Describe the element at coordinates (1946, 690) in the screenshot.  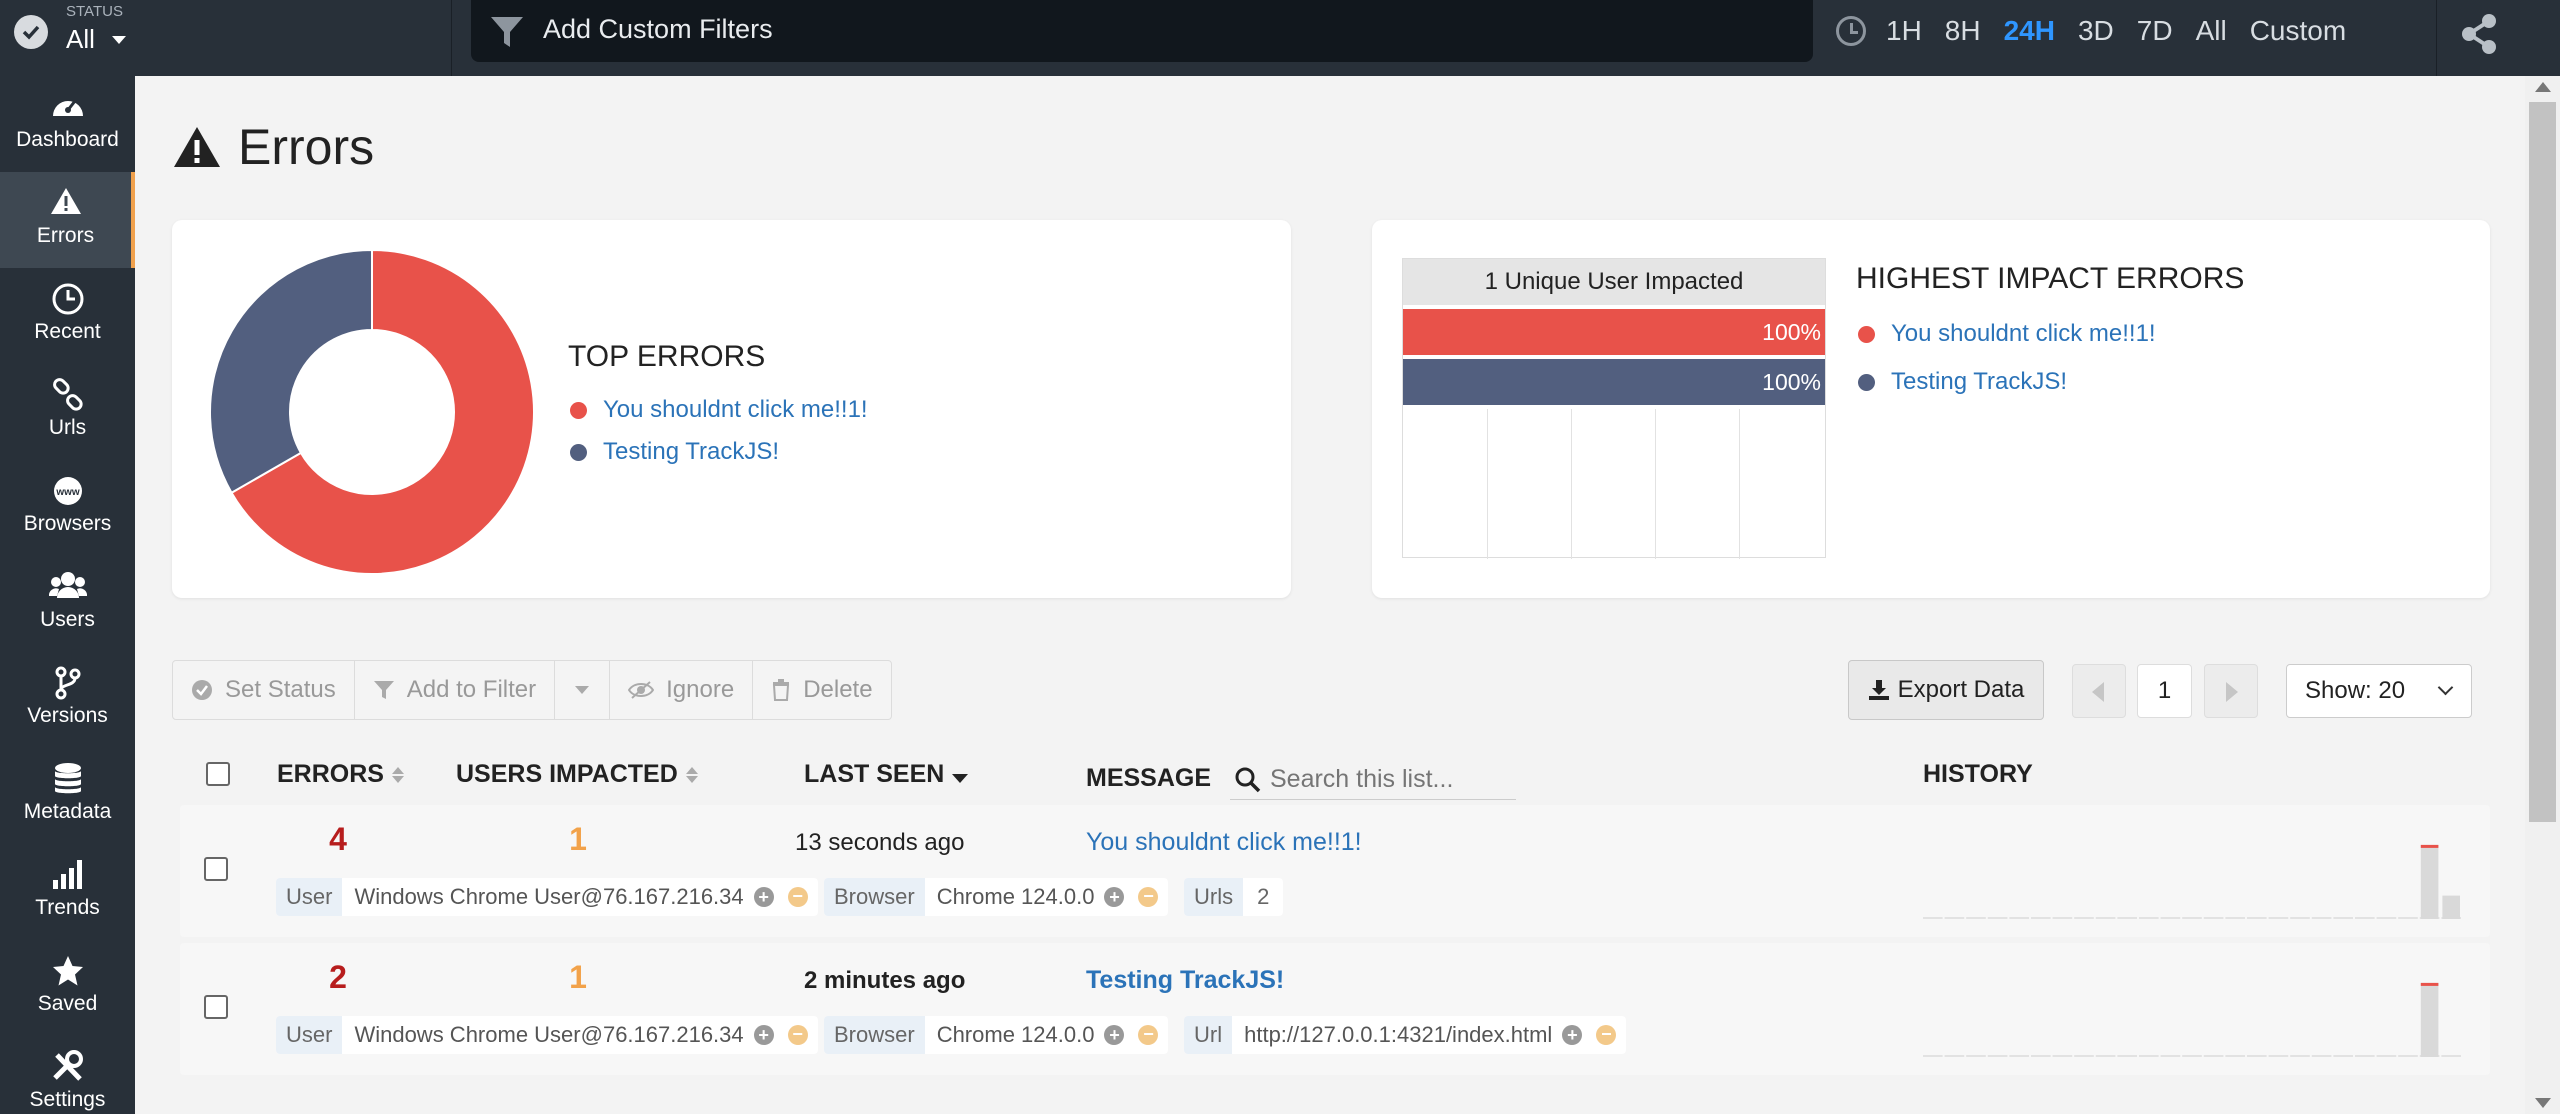
I see `export-data-button: Export Data` at that location.